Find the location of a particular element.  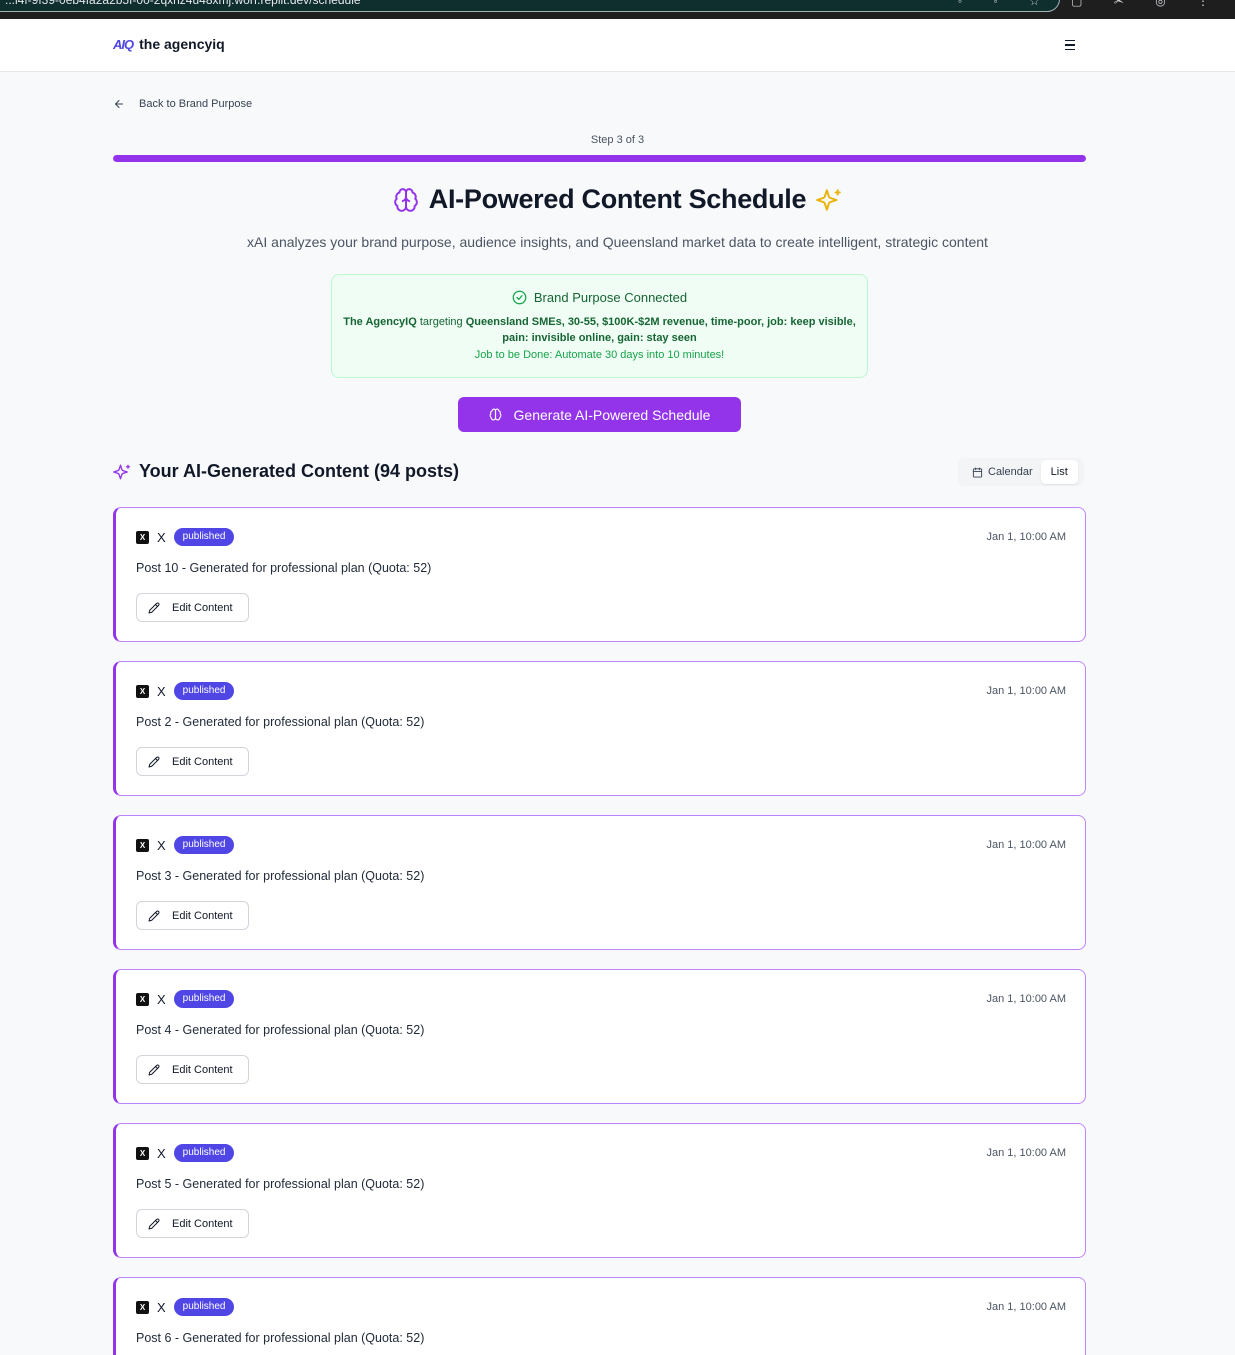

check-circle-icon is located at coordinates (519, 297).